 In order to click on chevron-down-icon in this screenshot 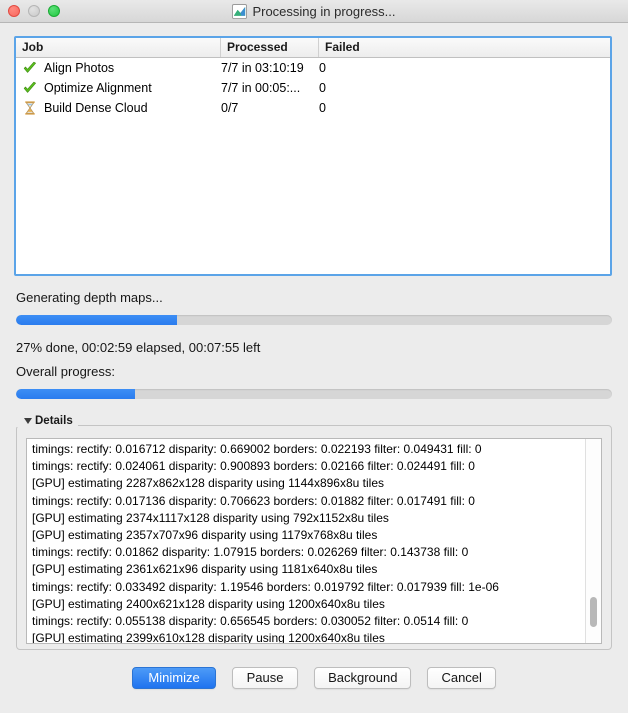, I will do `click(28, 421)`.